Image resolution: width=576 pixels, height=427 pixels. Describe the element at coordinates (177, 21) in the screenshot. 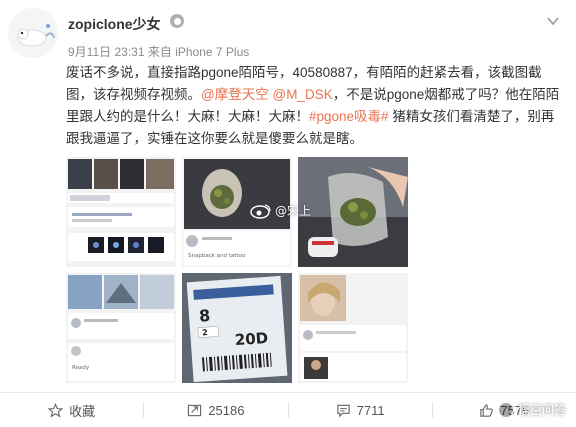

I see `member-badge-icon` at that location.